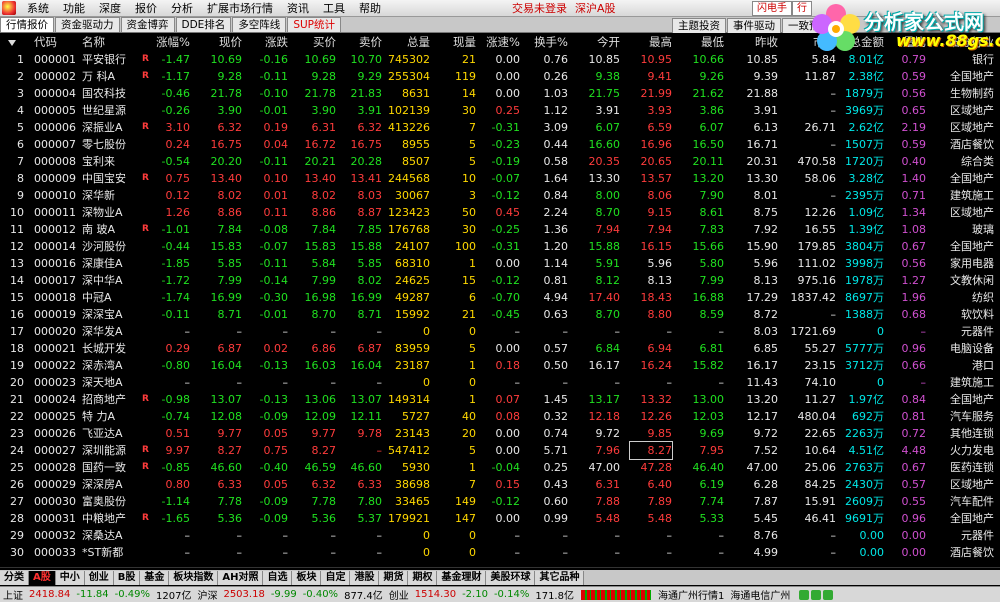 The width and height of the screenshot is (1000, 602). I want to click on cell-amount: 9691万, so click(864, 518).